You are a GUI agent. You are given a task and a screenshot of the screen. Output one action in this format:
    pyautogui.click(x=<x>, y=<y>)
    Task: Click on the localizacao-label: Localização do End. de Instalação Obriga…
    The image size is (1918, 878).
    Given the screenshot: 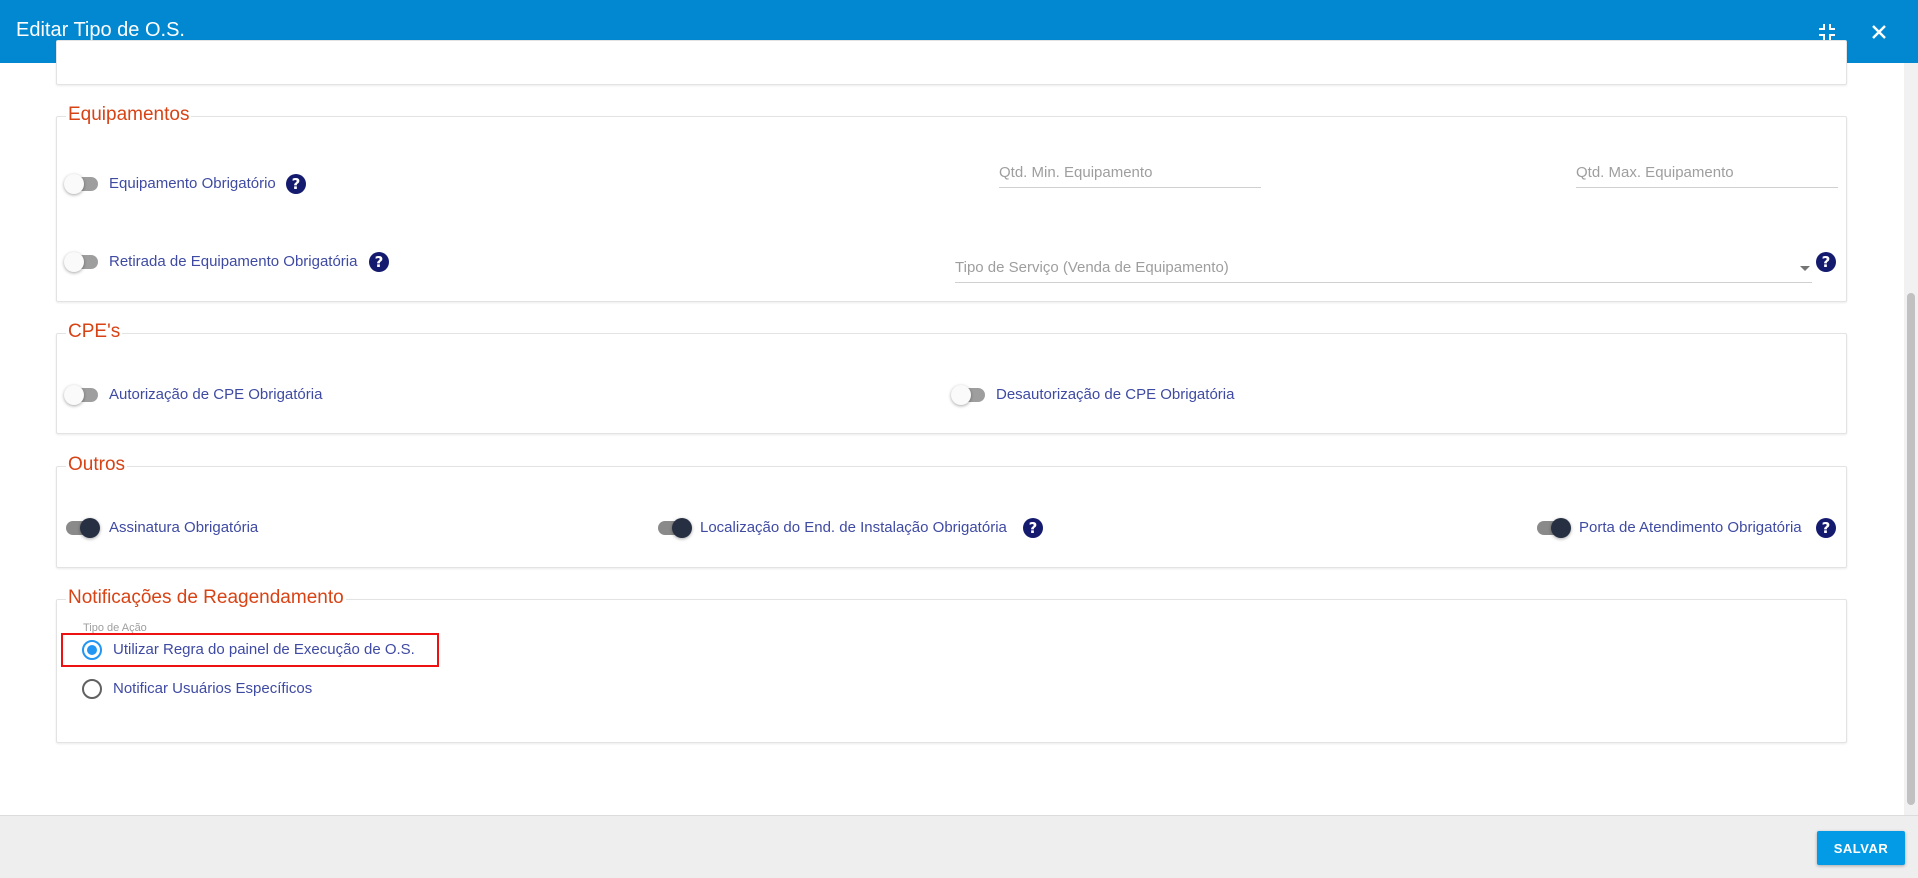 What is the action you would take?
    pyautogui.click(x=853, y=527)
    